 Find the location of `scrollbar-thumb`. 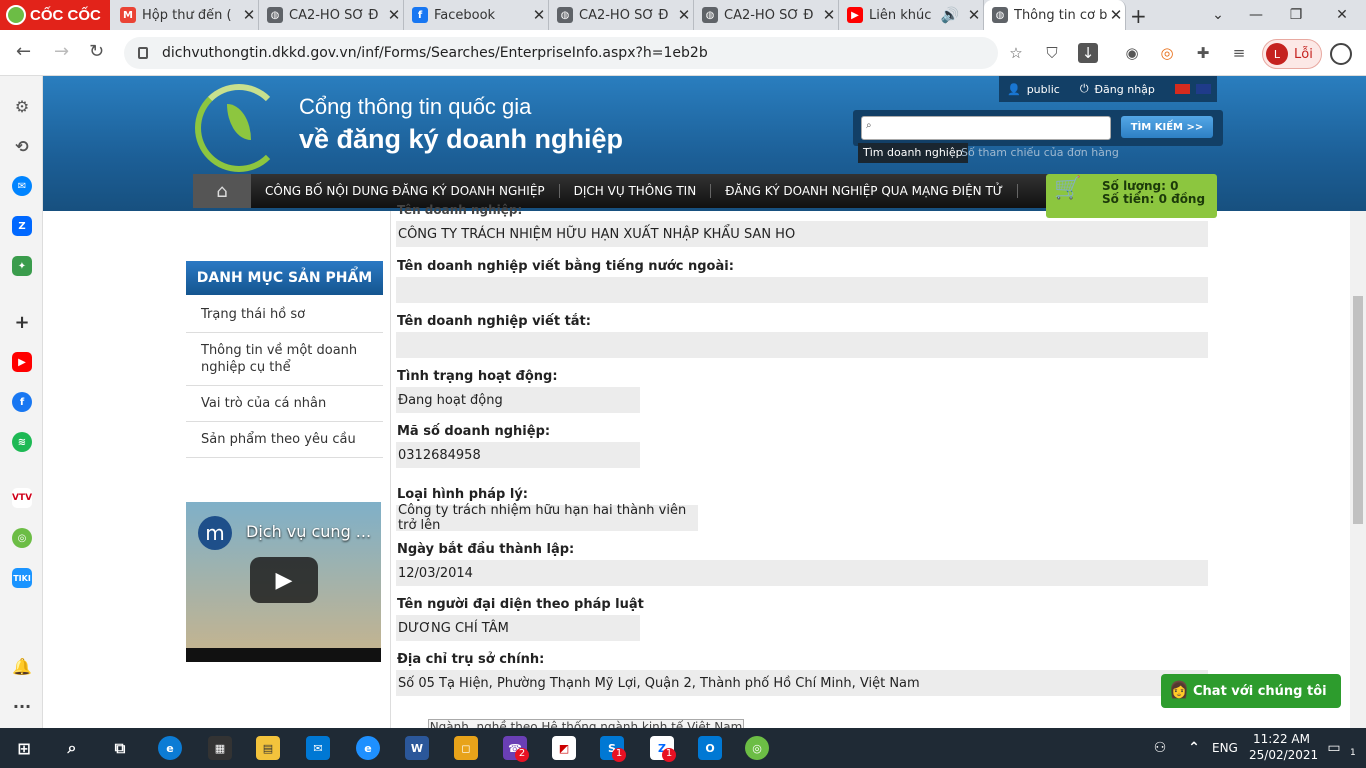

scrollbar-thumb is located at coordinates (1358, 410).